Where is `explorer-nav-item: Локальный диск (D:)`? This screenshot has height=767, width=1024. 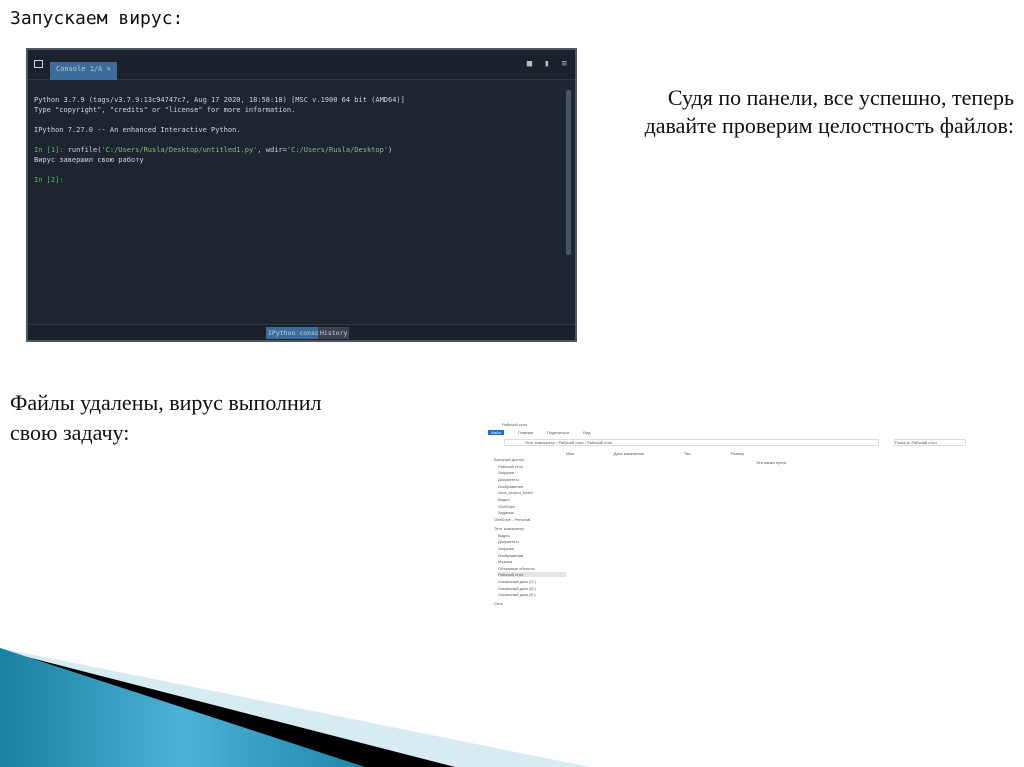 explorer-nav-item: Локальный диск (D:) is located at coordinates (517, 588).